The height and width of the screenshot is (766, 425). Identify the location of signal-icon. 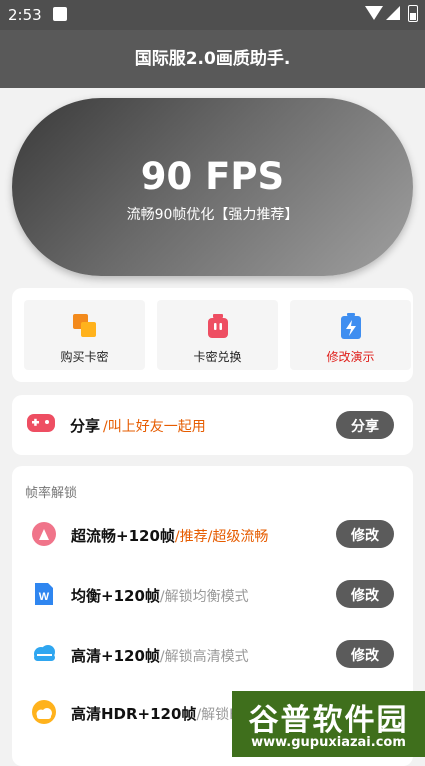
(393, 13).